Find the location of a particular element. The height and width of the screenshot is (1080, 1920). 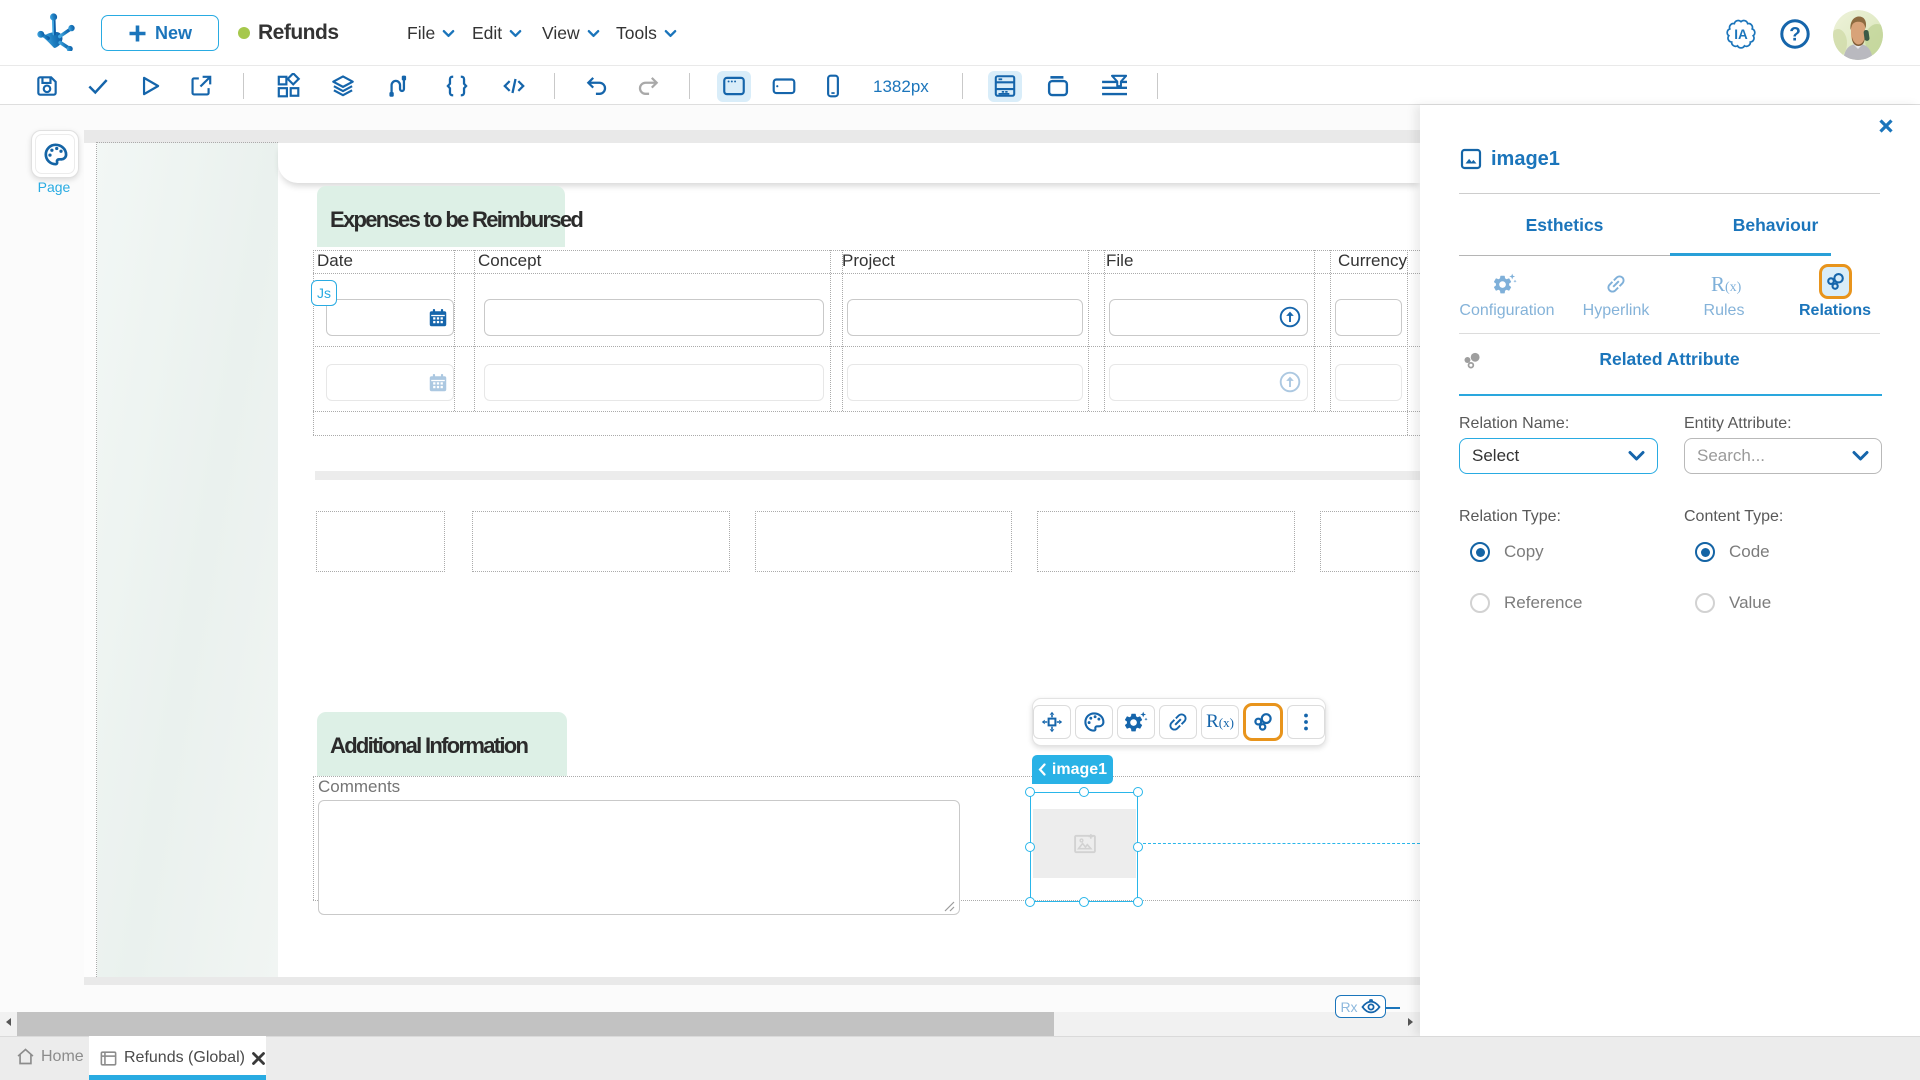

svg-text: IA is located at coordinates (1741, 34).